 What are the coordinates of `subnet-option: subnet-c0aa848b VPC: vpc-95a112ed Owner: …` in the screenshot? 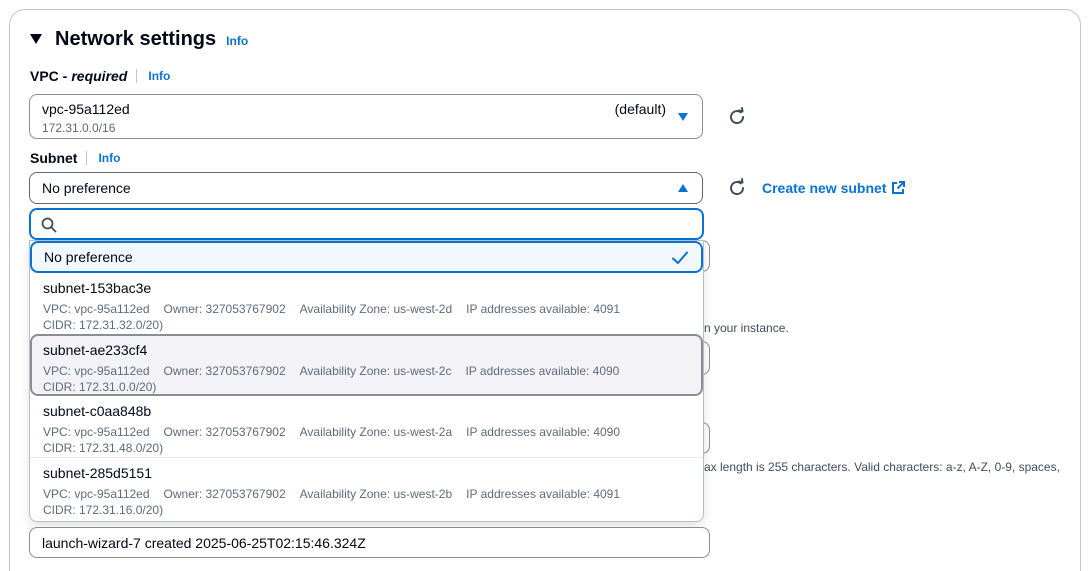 It's located at (366, 427).